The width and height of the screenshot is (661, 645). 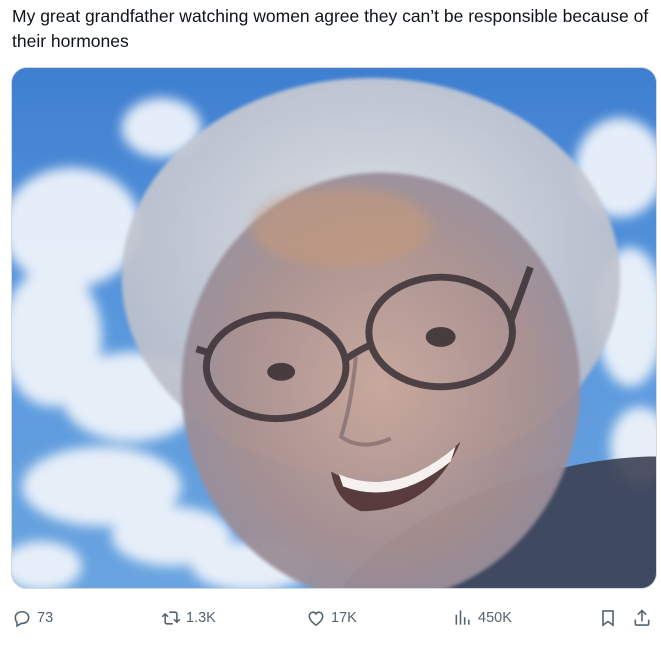 I want to click on reply-count: 73, so click(x=45, y=618).